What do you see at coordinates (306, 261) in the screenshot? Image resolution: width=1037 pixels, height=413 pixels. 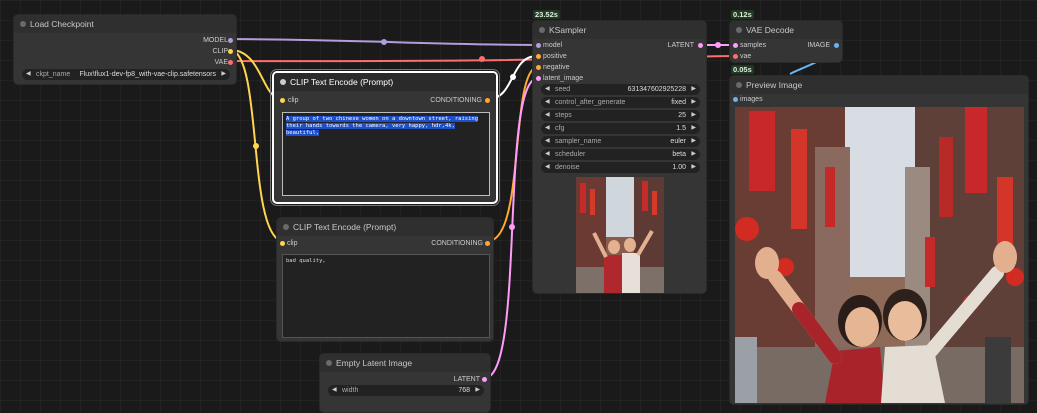 I see `prompt-text: bad quality,` at bounding box center [306, 261].